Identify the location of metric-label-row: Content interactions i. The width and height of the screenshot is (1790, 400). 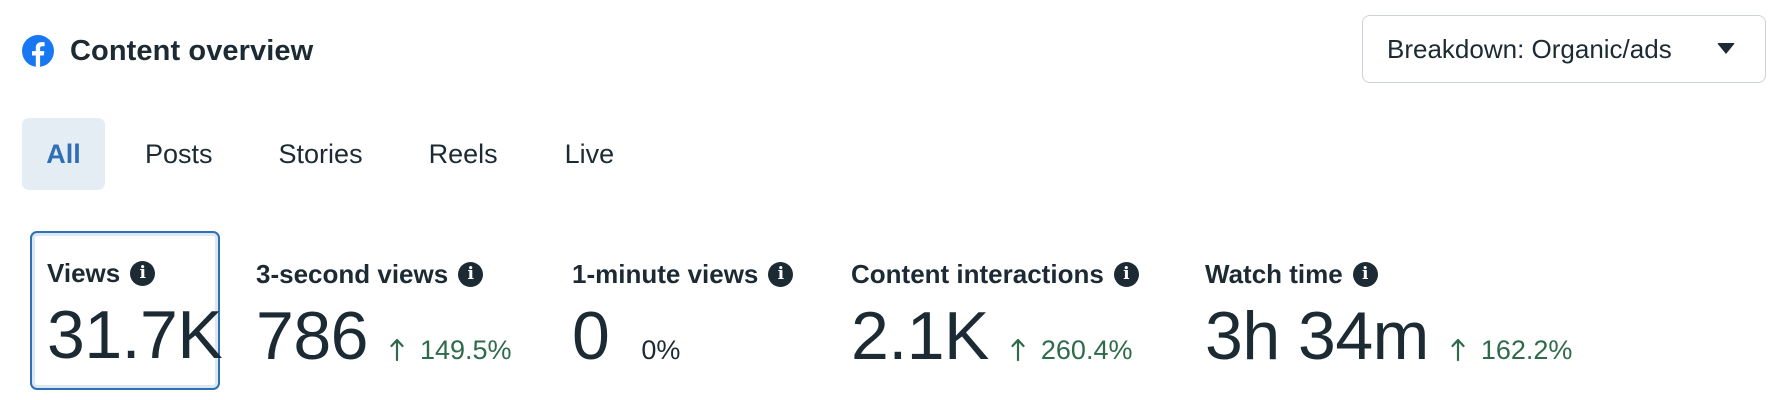
(995, 274).